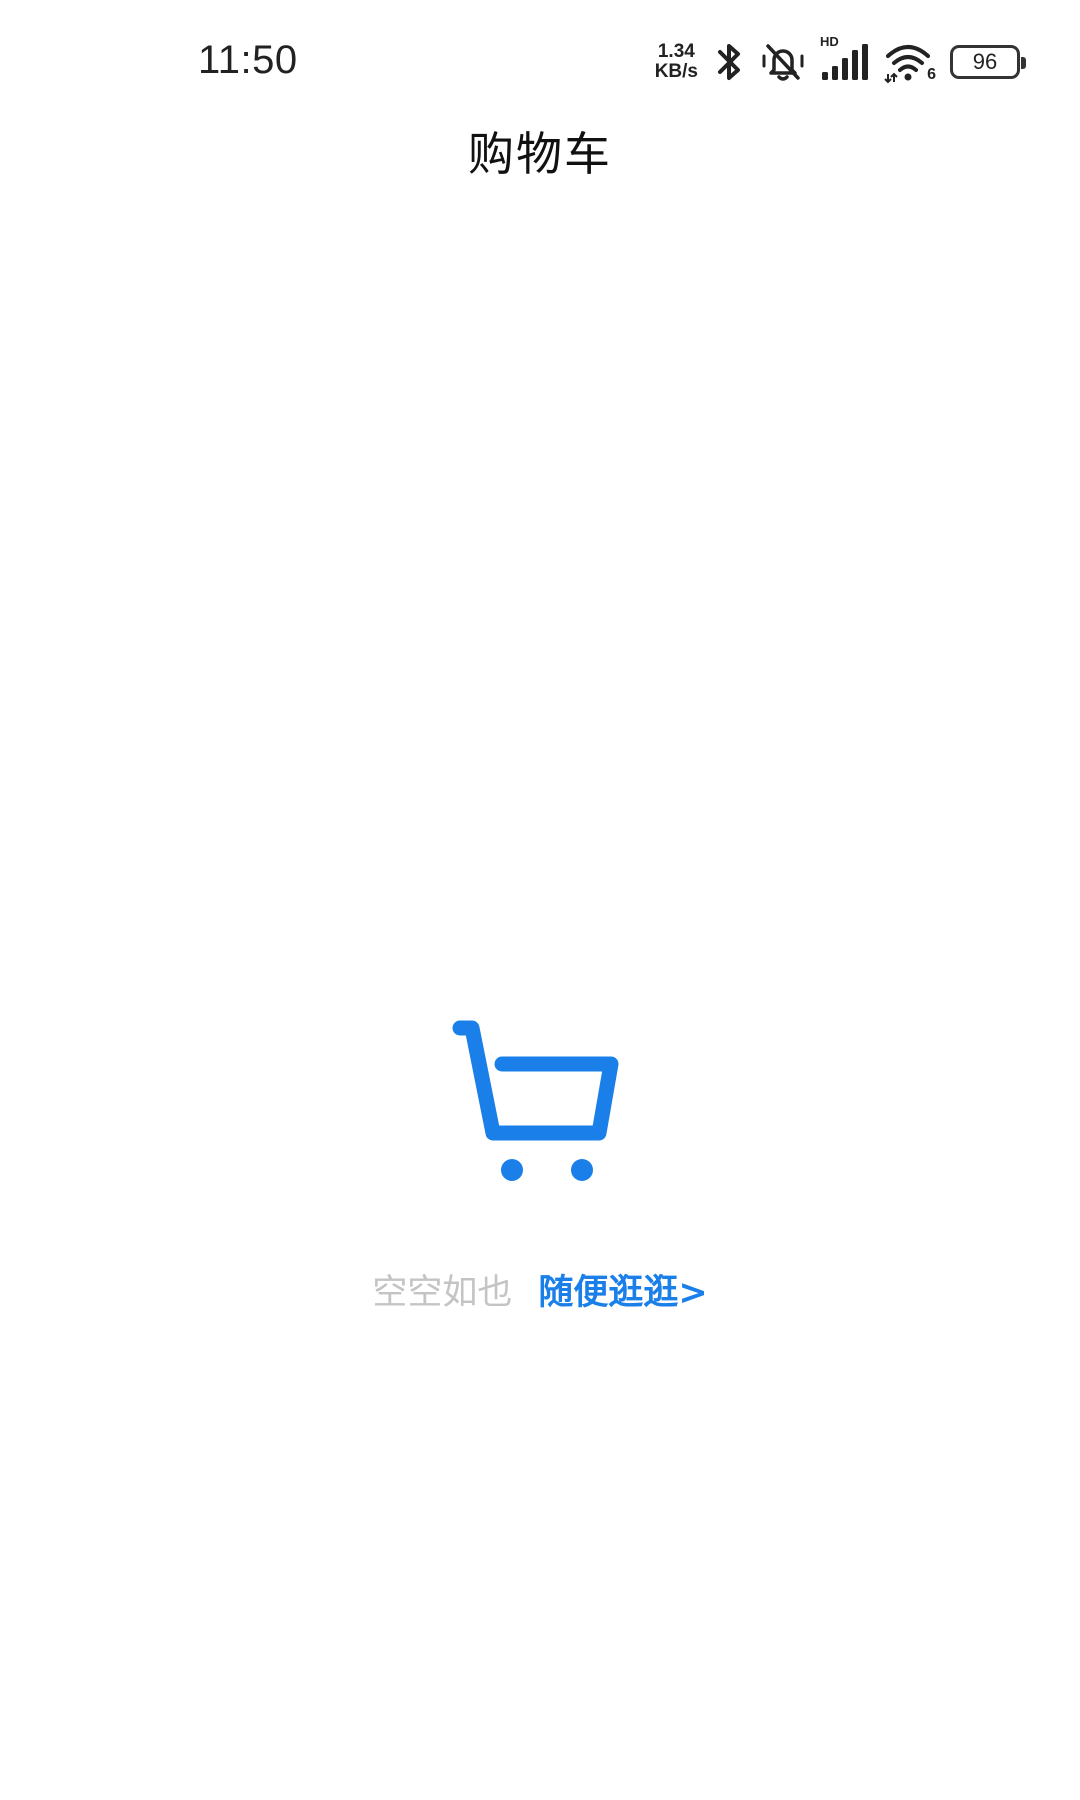 The height and width of the screenshot is (1800, 1080). What do you see at coordinates (442, 1293) in the screenshot?
I see `empty-cart-message: 空空如也` at bounding box center [442, 1293].